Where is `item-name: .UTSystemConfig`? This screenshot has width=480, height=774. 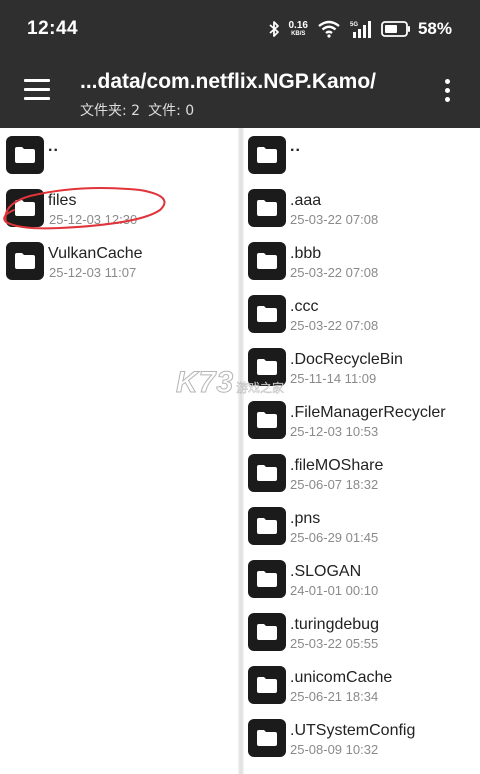
item-name: .UTSystemConfig is located at coordinates (353, 730).